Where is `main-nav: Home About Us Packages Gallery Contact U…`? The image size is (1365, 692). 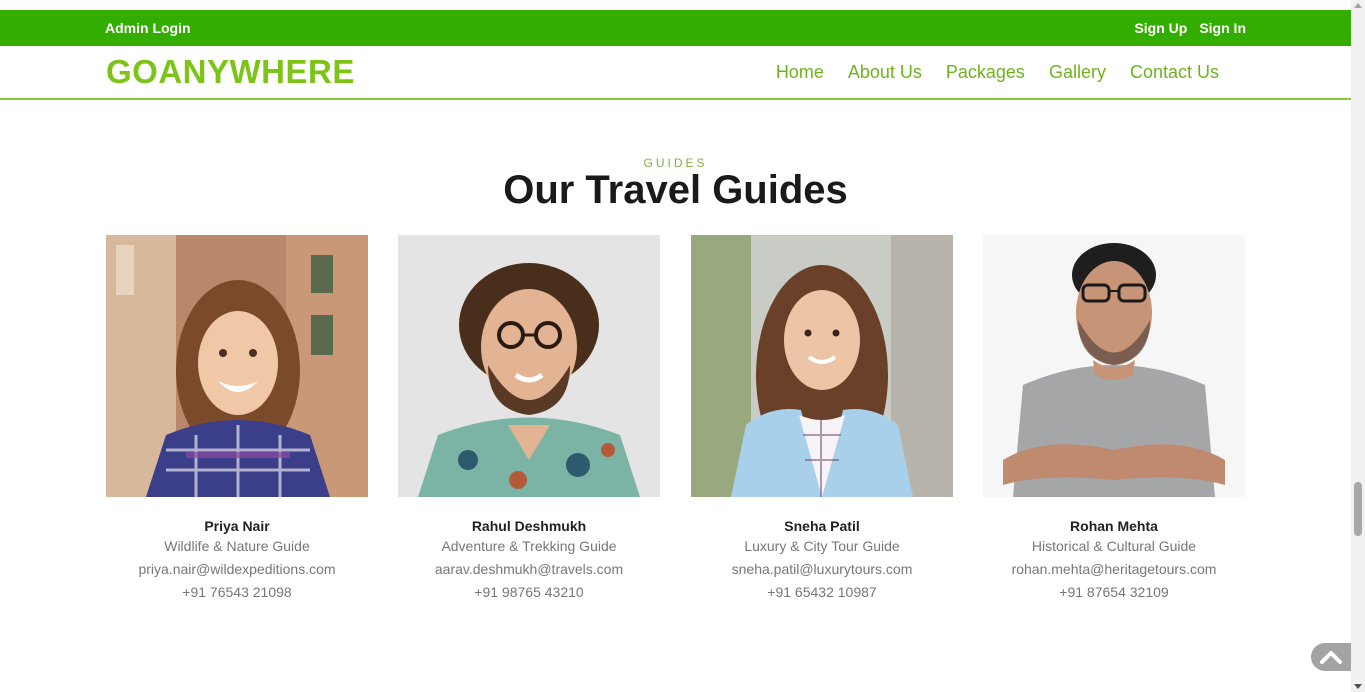
main-nav: Home About Us Packages Gallery Contact U… is located at coordinates (997, 72).